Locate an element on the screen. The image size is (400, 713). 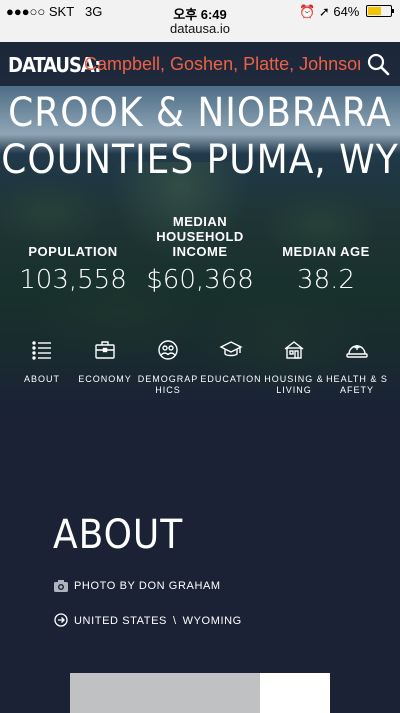
topic-health-safety: HEALTH & SAFETY is located at coordinates (357, 367).